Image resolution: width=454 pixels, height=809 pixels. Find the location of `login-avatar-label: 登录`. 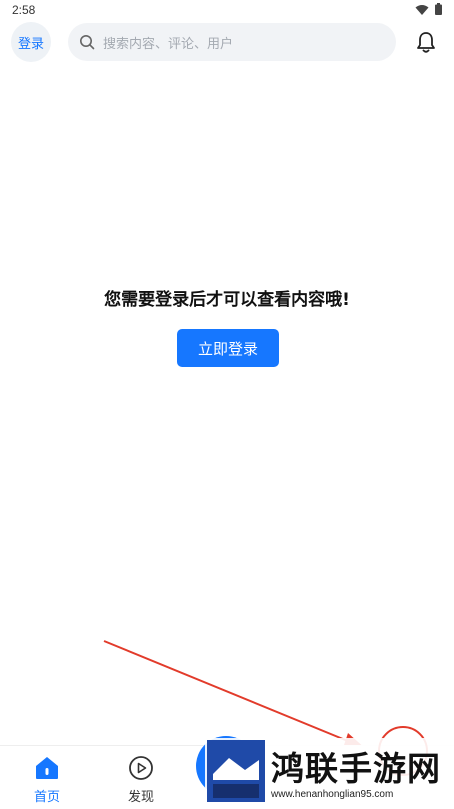

login-avatar-label: 登录 is located at coordinates (30, 44).